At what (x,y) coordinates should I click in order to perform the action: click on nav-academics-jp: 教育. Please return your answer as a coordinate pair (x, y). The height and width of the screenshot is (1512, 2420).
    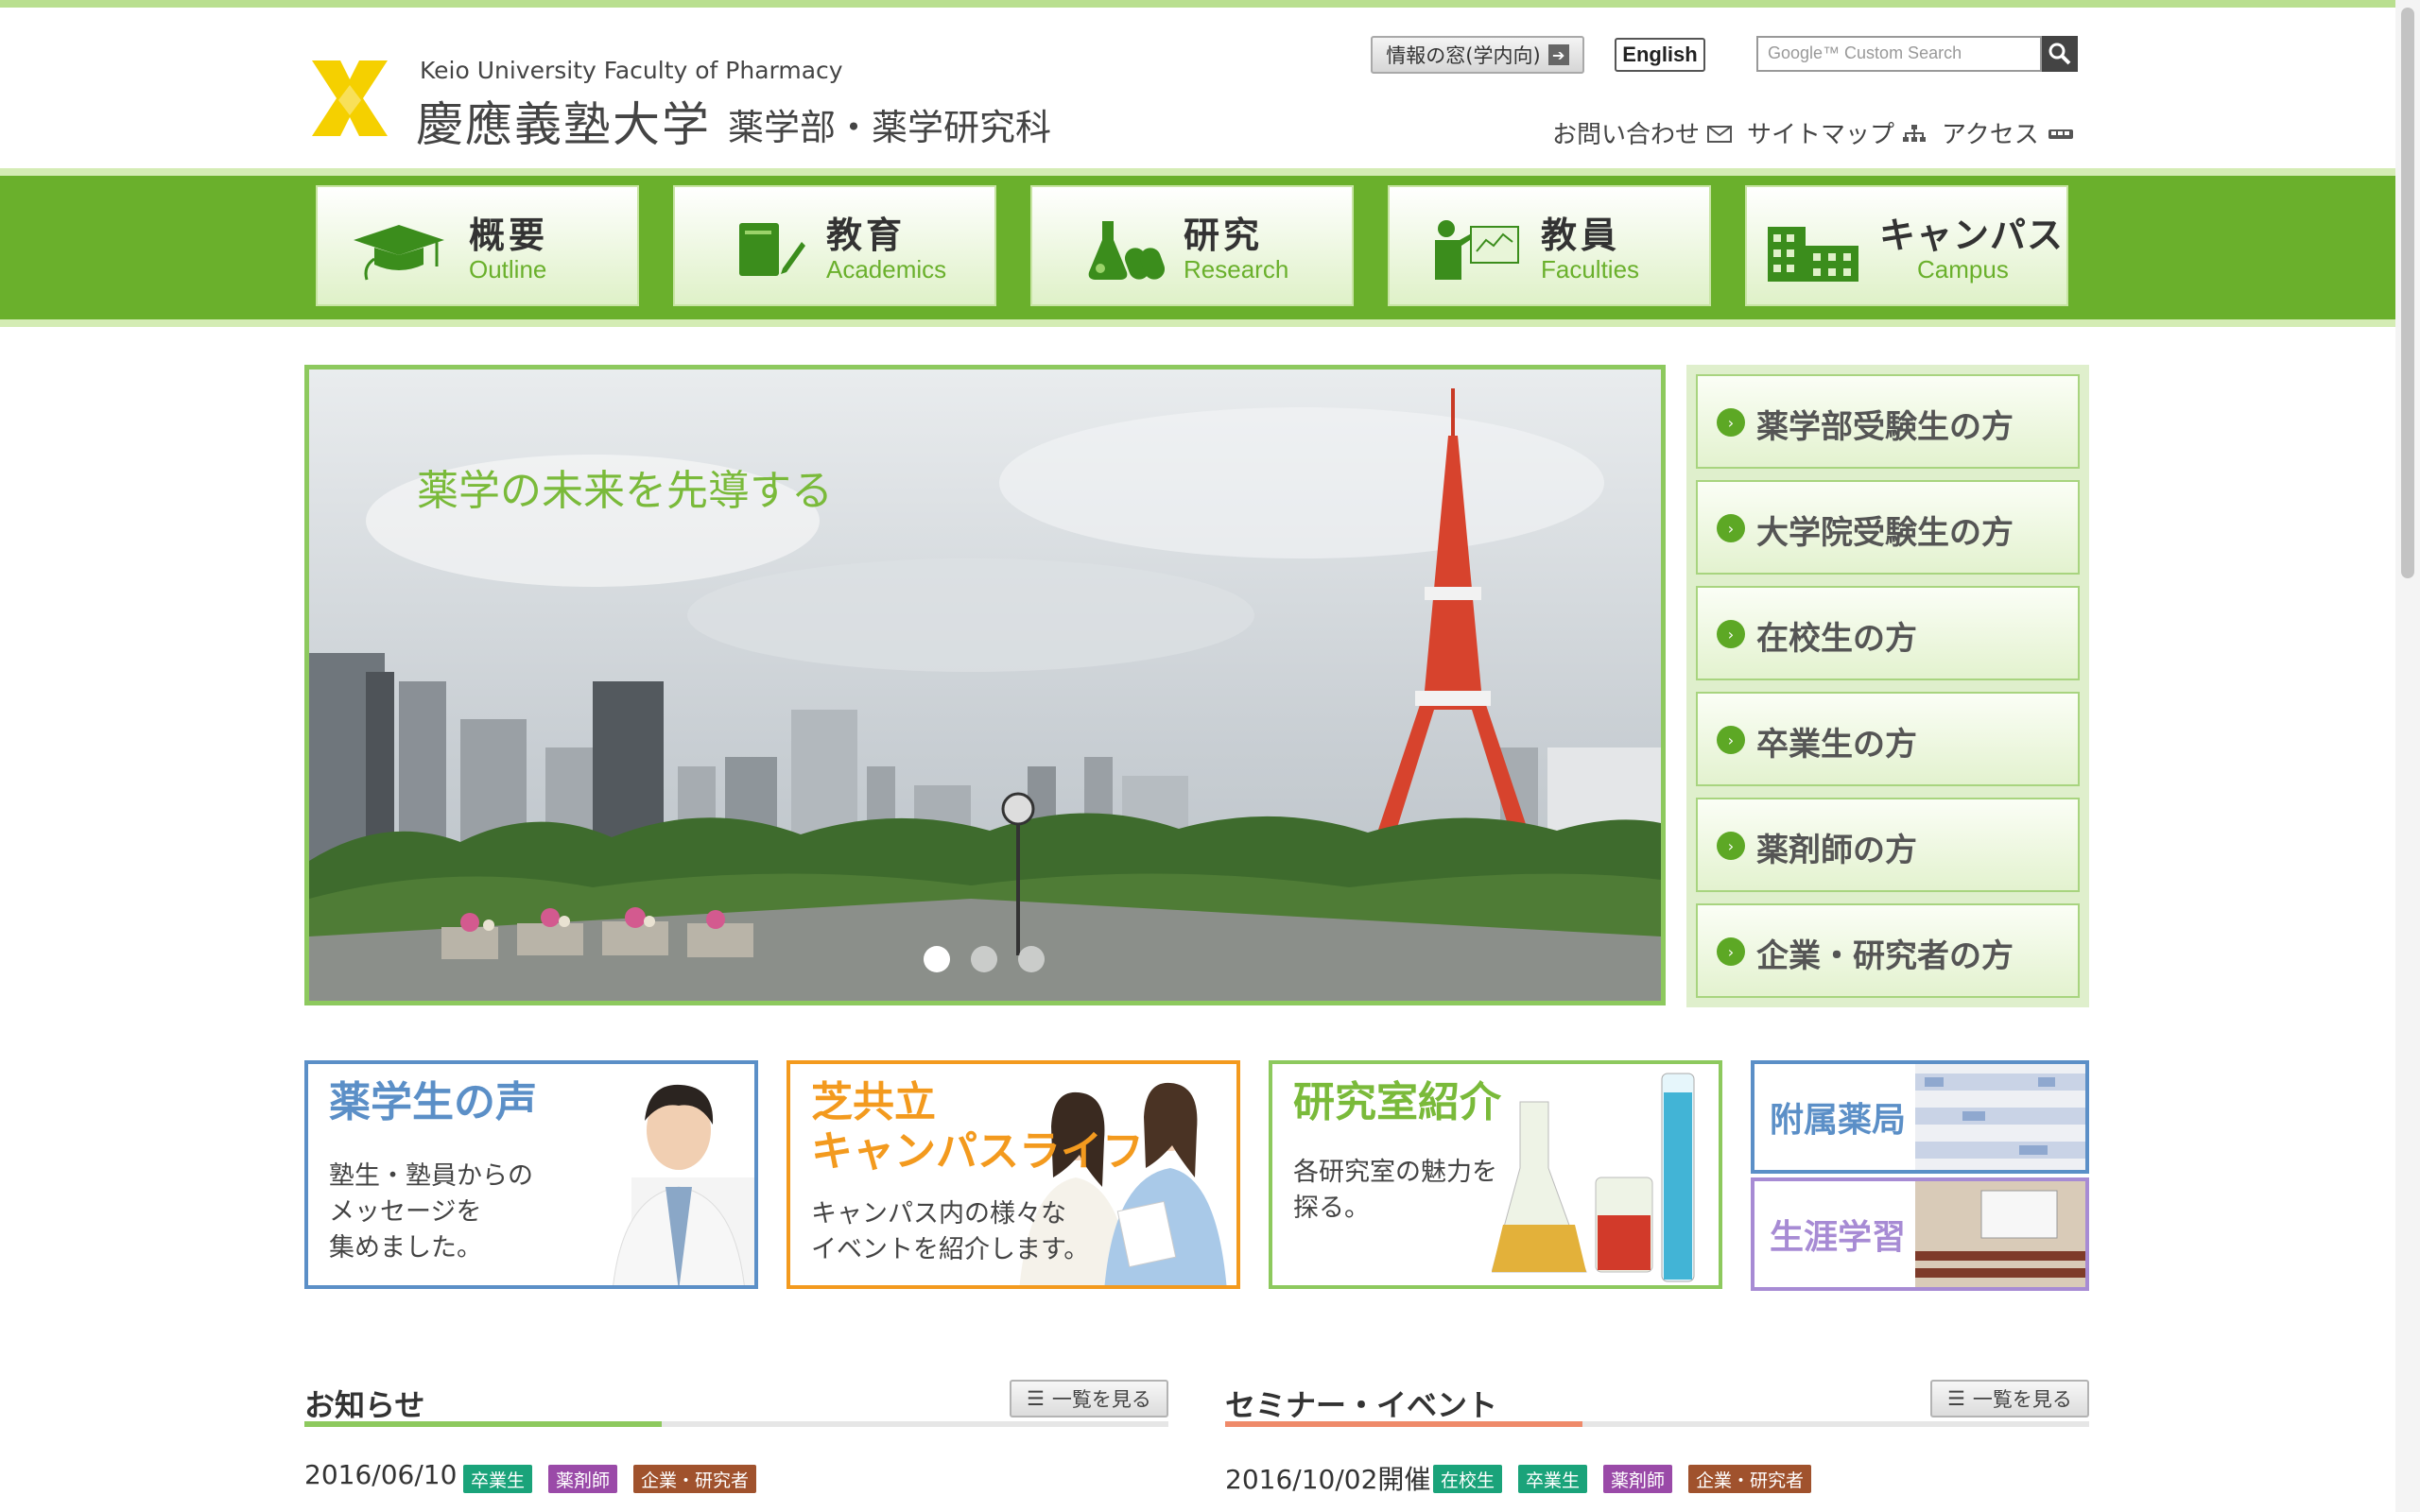
    Looking at the image, I should click on (866, 235).